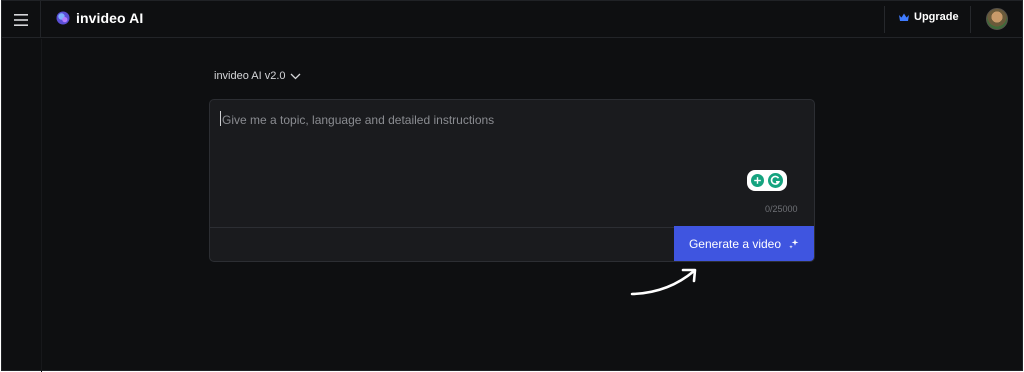 The image size is (1024, 372). What do you see at coordinates (775, 180) in the screenshot?
I see `grammarly-icon` at bounding box center [775, 180].